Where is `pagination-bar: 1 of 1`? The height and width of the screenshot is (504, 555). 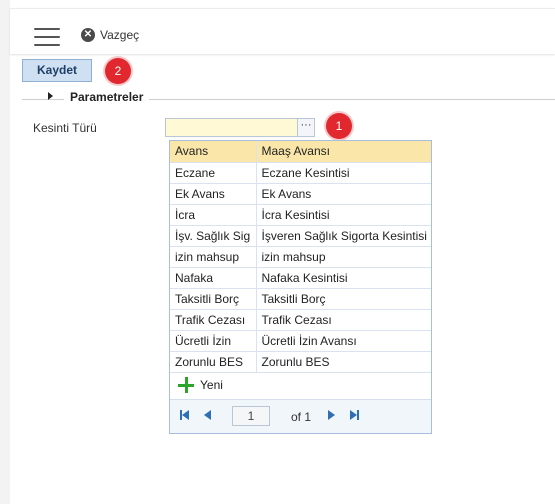
pagination-bar: 1 of 1 is located at coordinates (300, 416).